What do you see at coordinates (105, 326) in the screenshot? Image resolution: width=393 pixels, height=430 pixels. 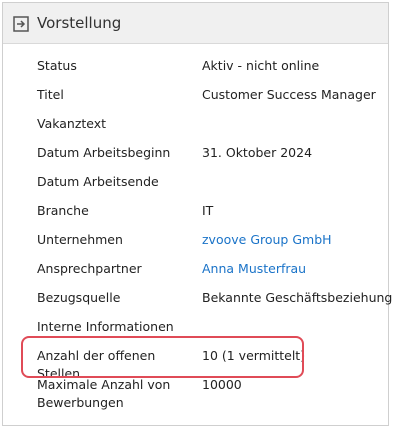 I see `field-label: Interne Informationen` at bounding box center [105, 326].